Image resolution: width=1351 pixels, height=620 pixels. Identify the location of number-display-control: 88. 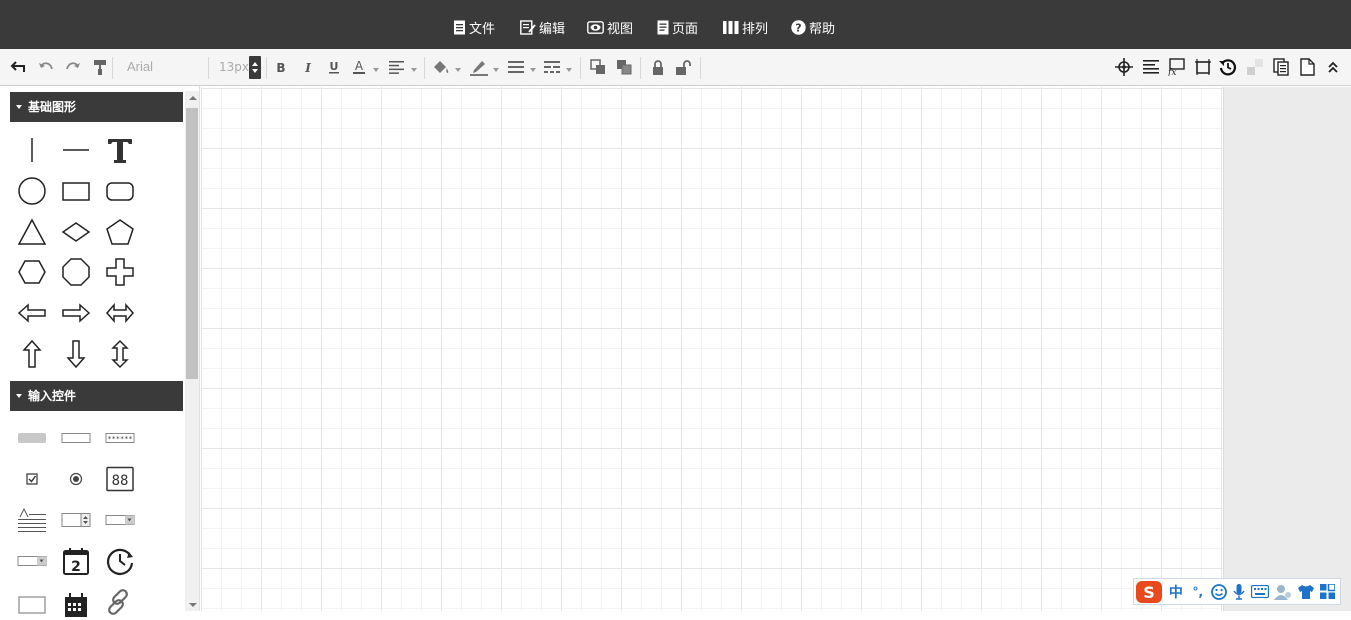
(120, 479).